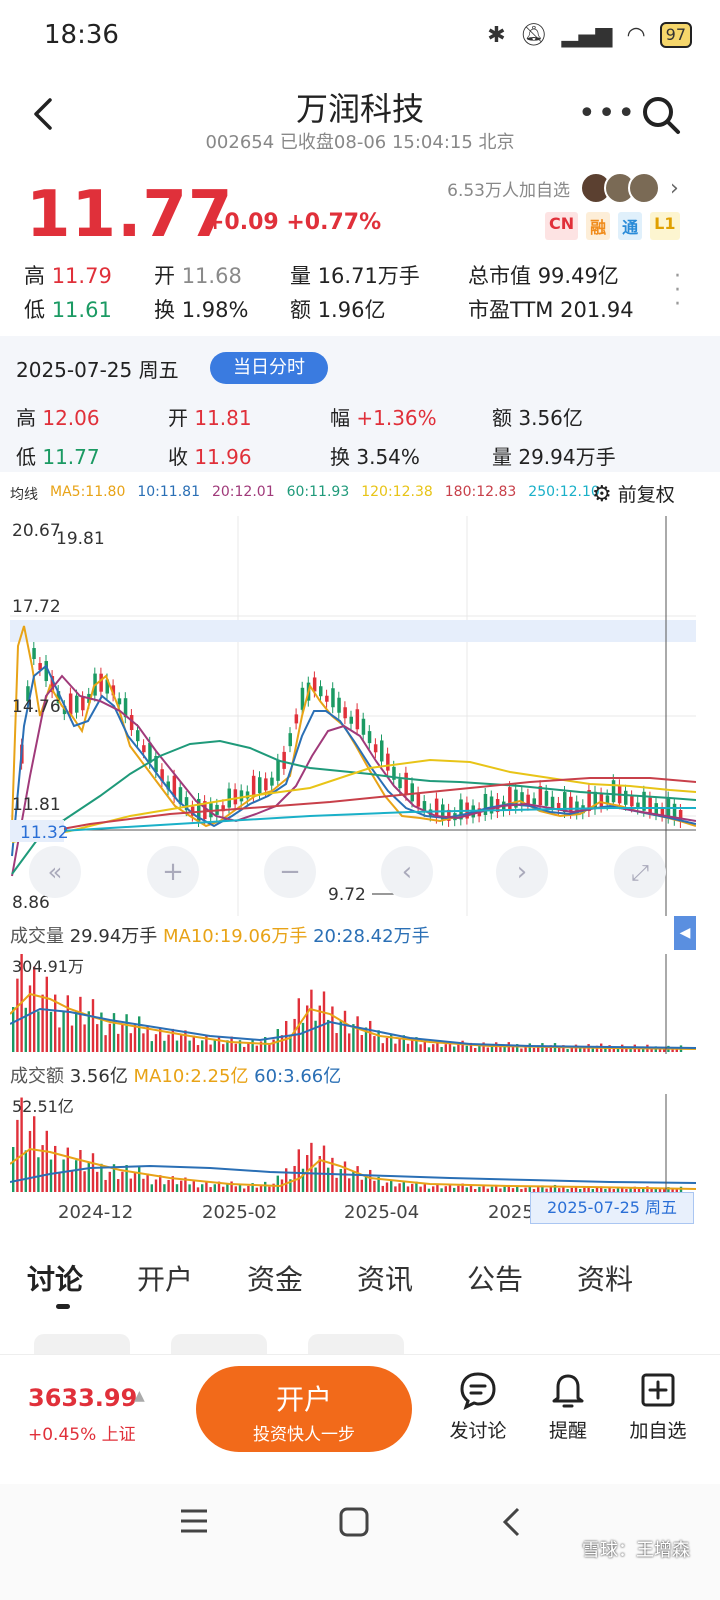 The width and height of the screenshot is (720, 1600). What do you see at coordinates (605, 1278) in the screenshot?
I see `tab-profile: 资料` at bounding box center [605, 1278].